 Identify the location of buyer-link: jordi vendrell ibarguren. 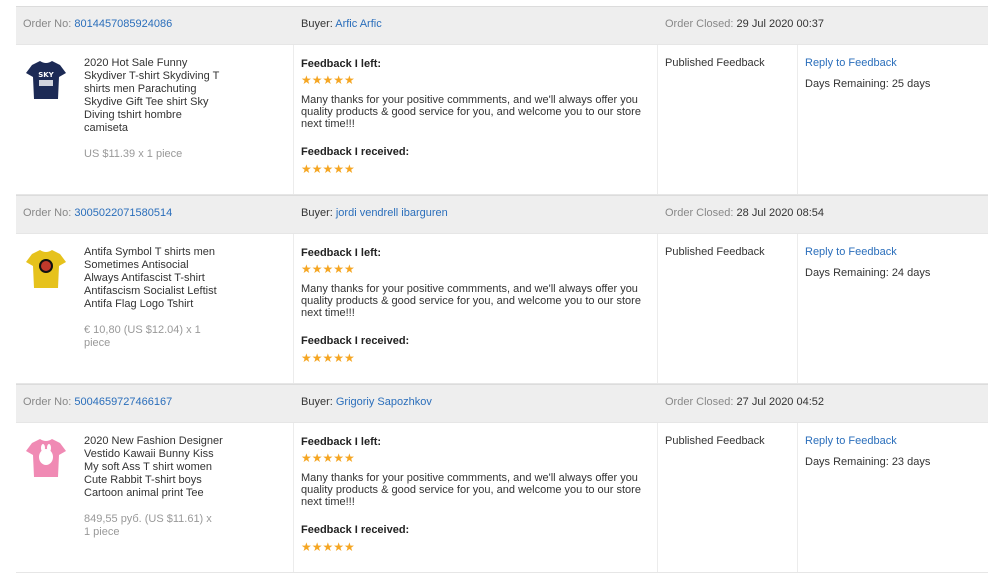
(392, 213).